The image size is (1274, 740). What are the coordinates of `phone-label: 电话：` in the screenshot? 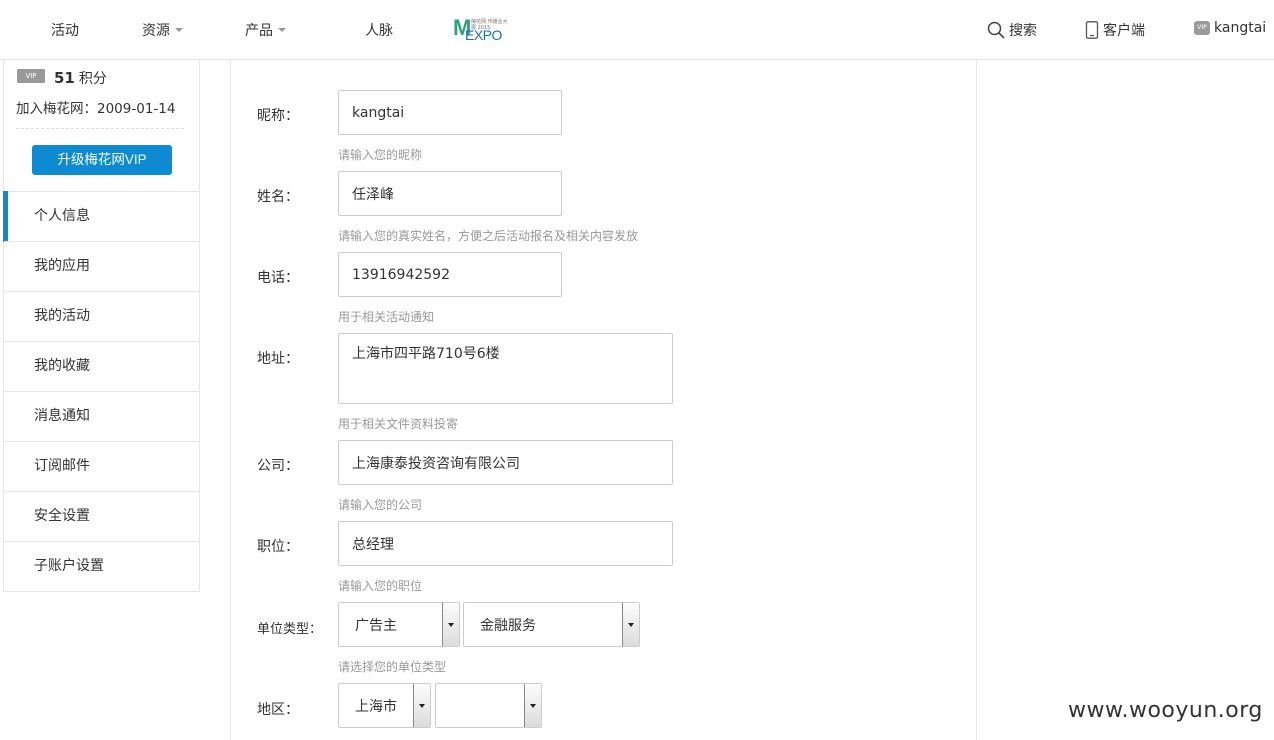 It's located at (278, 278).